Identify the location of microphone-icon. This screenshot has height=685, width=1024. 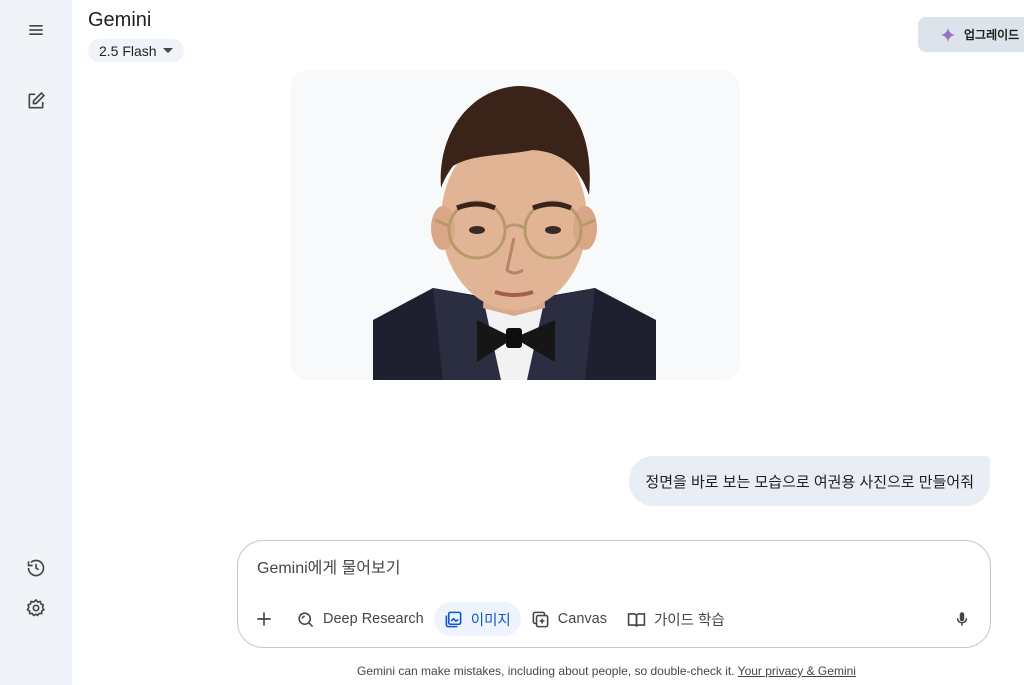
(962, 619).